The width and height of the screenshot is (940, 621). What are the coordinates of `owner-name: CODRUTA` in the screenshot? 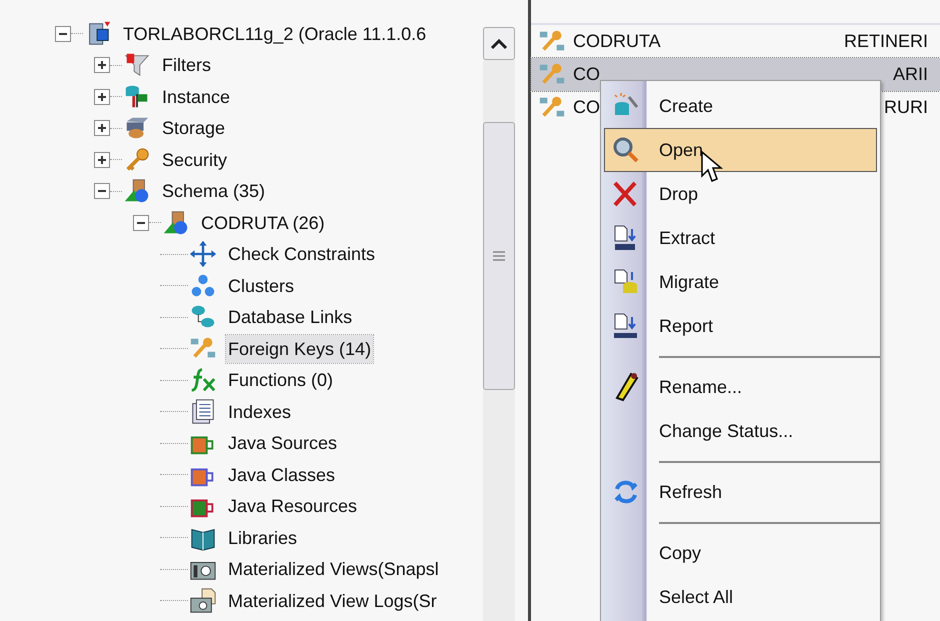 It's located at (617, 41).